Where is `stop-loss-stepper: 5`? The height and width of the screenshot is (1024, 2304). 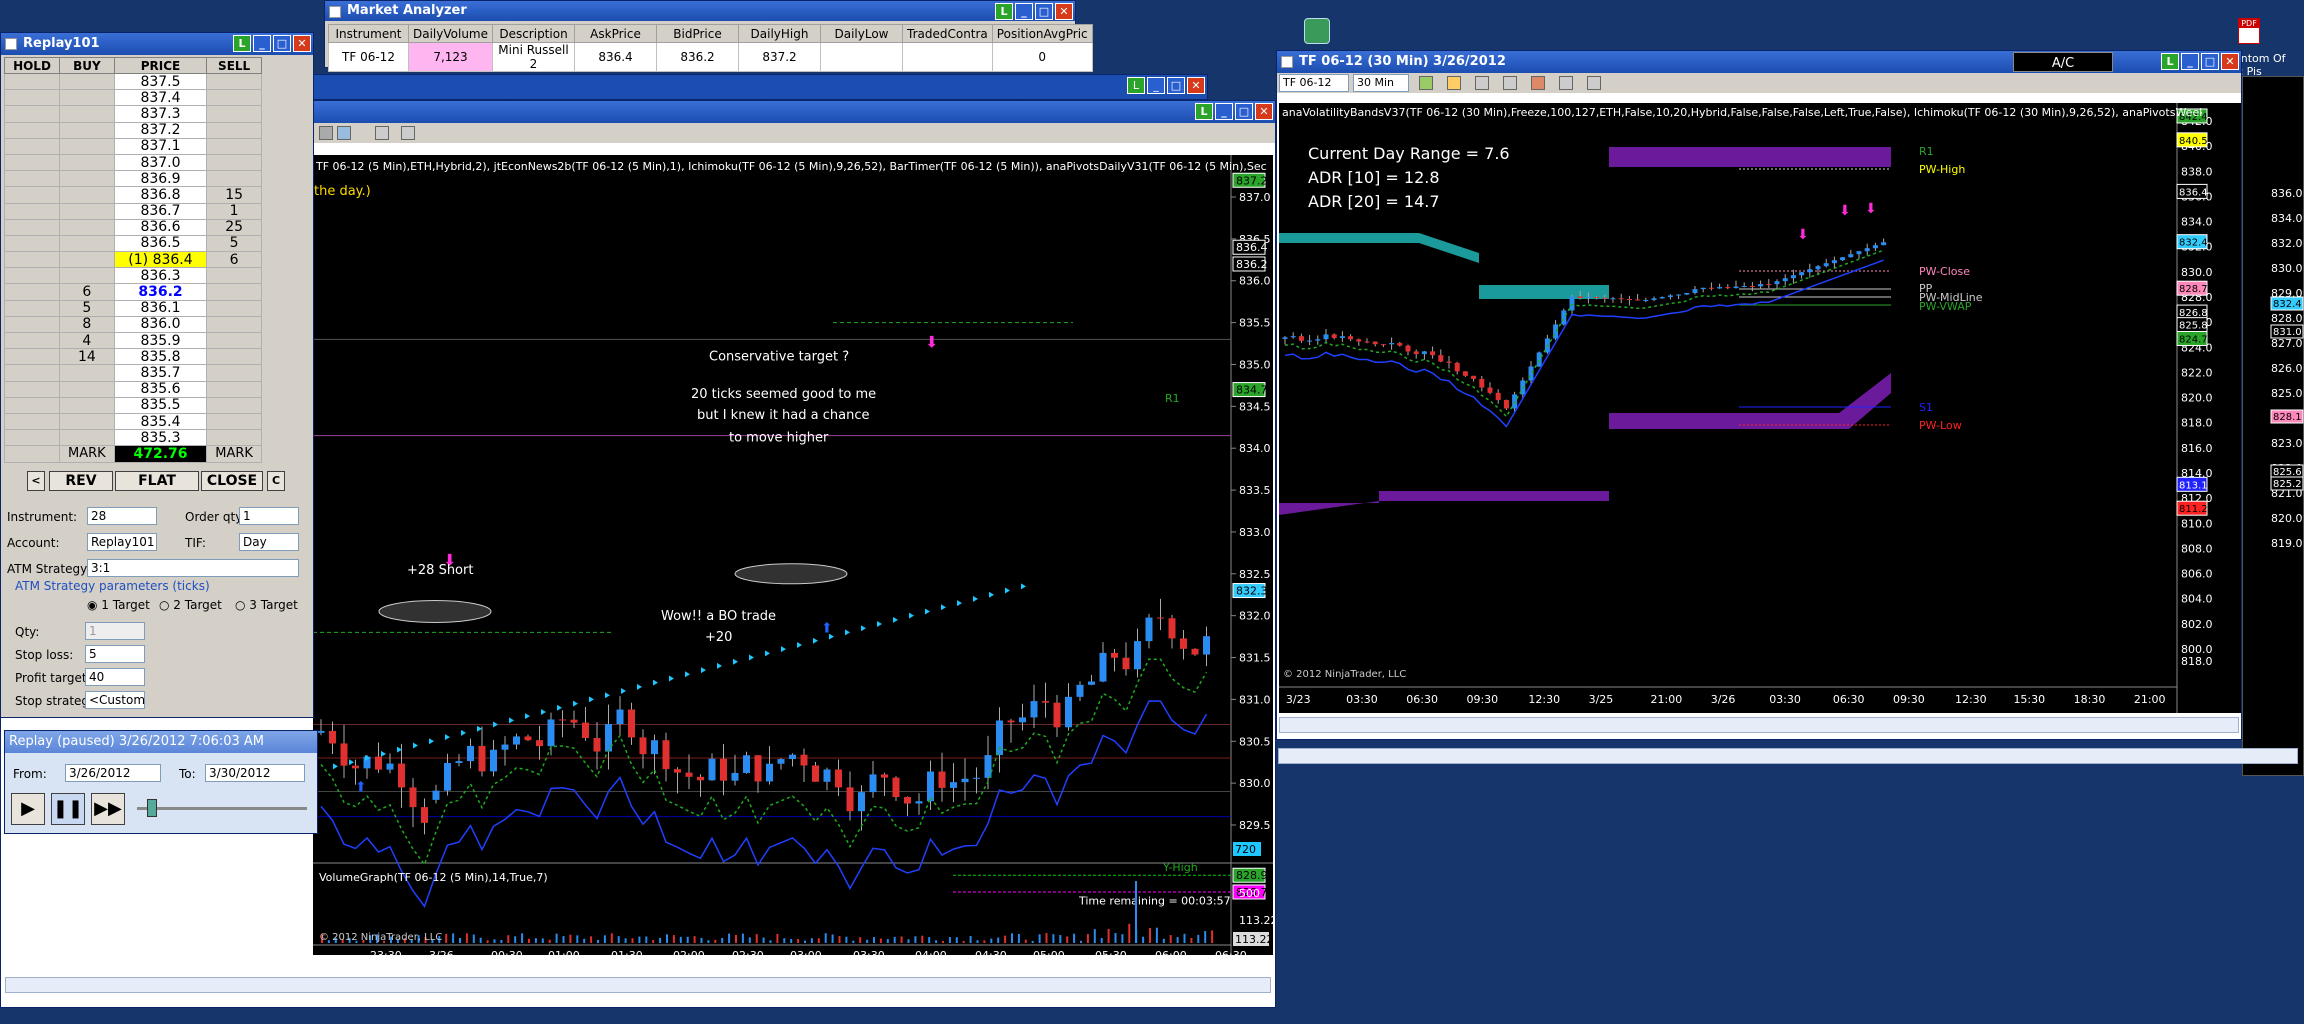 stop-loss-stepper: 5 is located at coordinates (115, 654).